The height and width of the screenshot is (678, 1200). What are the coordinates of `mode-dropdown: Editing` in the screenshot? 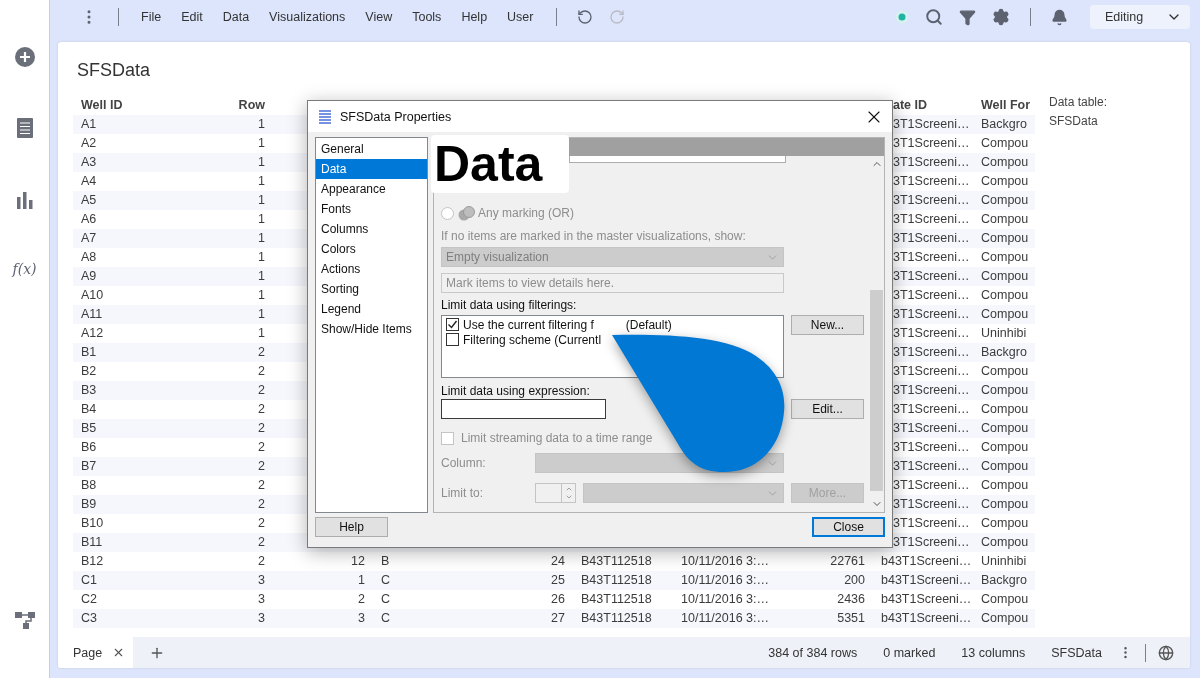 It's located at (1140, 17).